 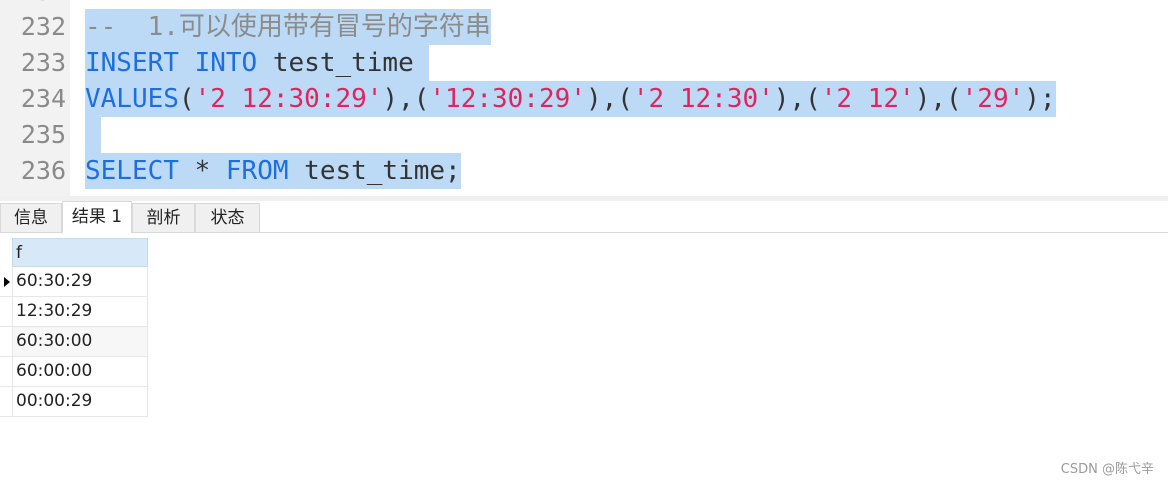 What do you see at coordinates (703, 99) in the screenshot?
I see `sql-string: '2 12:30'` at bounding box center [703, 99].